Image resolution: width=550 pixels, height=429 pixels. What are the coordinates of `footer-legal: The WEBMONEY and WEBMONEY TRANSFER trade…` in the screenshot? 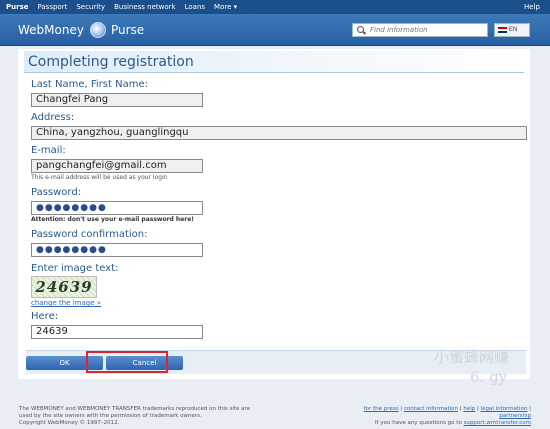 It's located at (154, 416).